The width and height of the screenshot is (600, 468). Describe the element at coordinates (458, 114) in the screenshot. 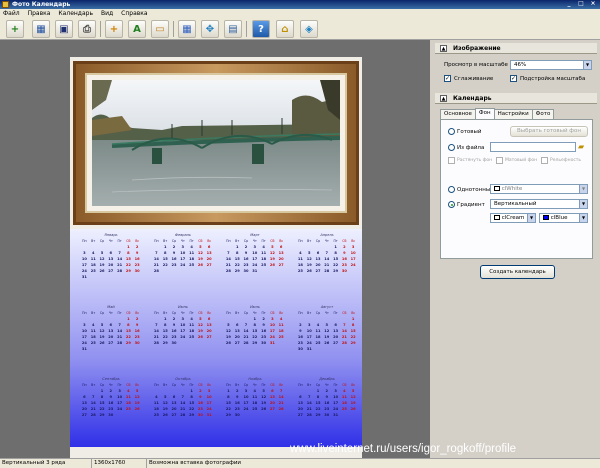

I see `tab-main: Основное` at that location.